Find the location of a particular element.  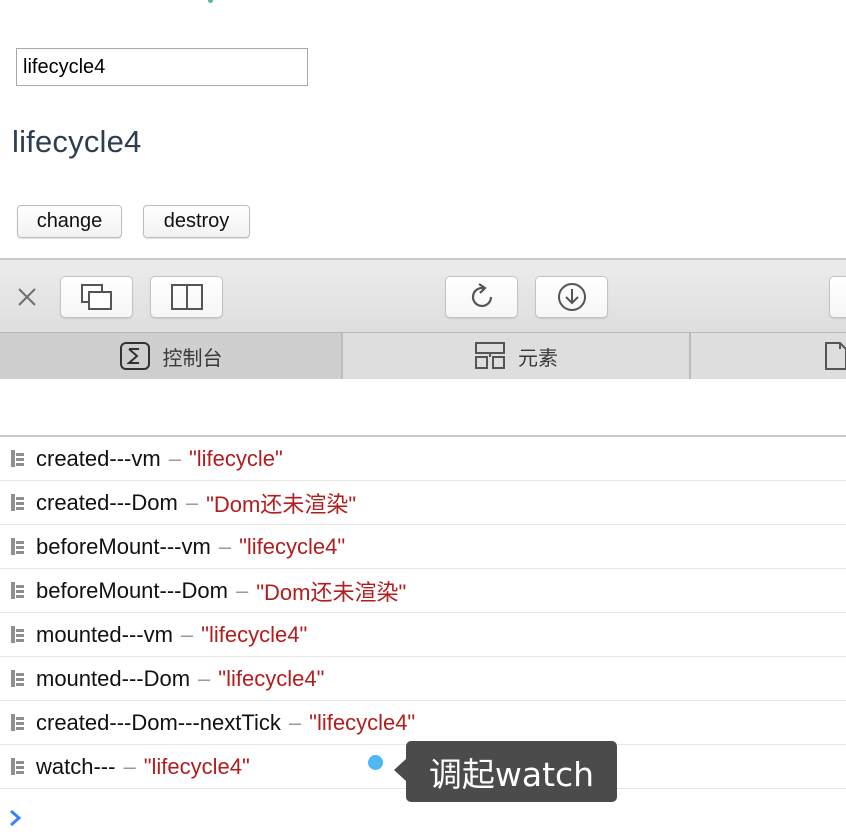

log-label: mounted---Dom is located at coordinates (113, 678).